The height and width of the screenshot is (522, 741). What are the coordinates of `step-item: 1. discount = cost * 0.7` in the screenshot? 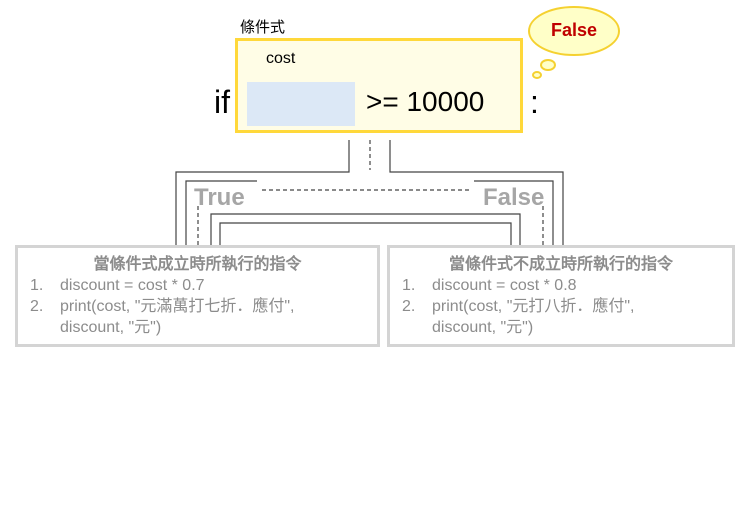 It's located at (197, 285).